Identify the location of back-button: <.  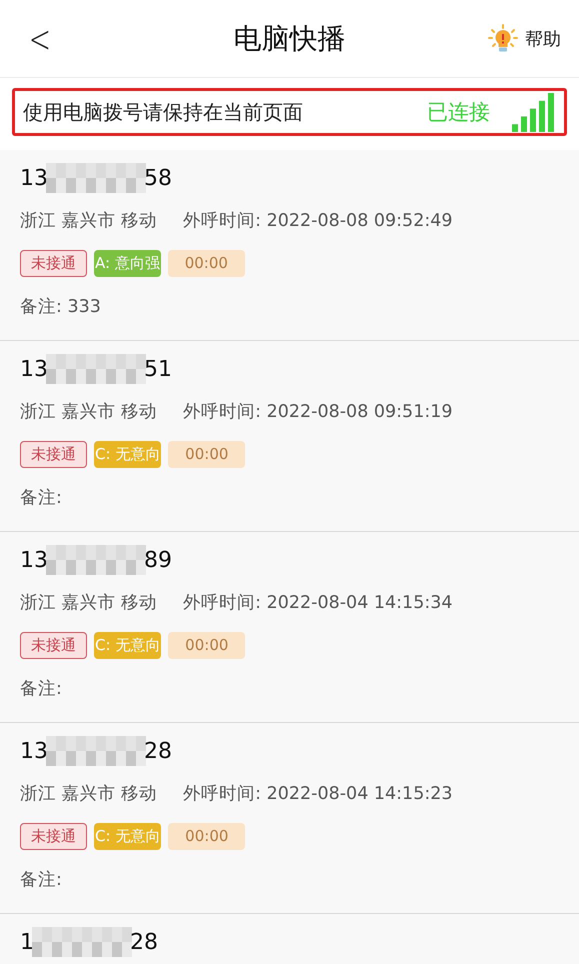
(40, 39).